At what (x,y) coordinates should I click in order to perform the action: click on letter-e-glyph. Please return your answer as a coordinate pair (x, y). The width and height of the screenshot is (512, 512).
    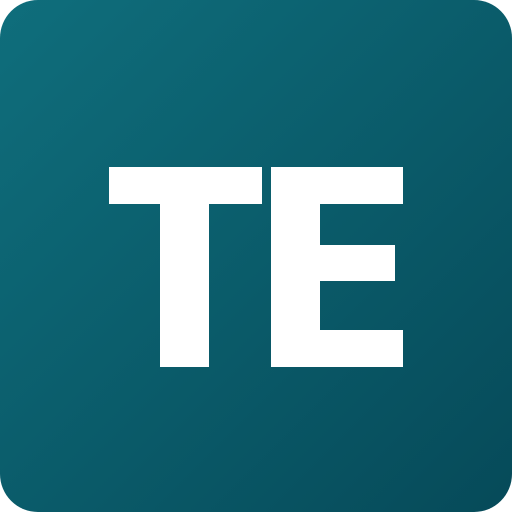
    Looking at the image, I should click on (337, 267).